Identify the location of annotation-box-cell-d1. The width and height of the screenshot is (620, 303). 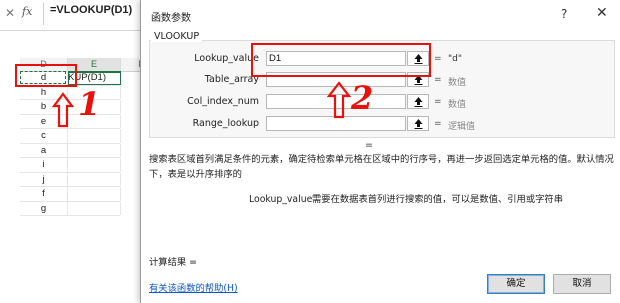
(46, 75).